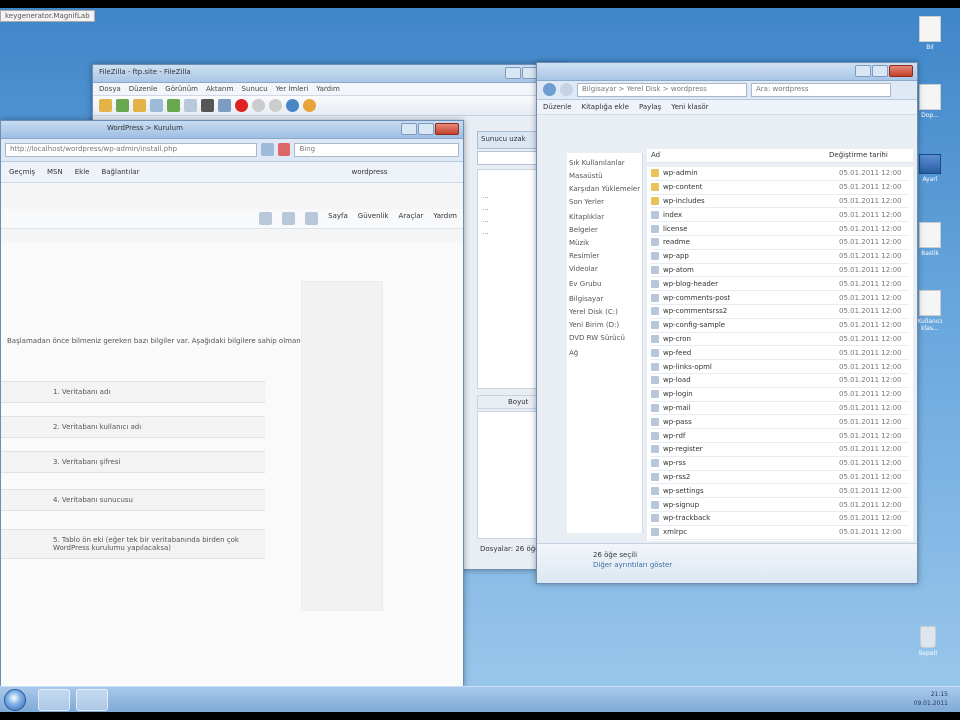 The width and height of the screenshot is (960, 720). What do you see at coordinates (930, 33) in the screenshot?
I see `desktop-icon-bil: Bil` at bounding box center [930, 33].